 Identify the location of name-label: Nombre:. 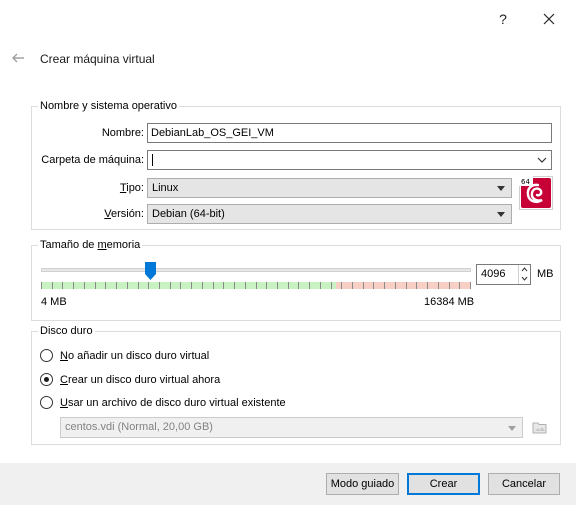
(122, 133).